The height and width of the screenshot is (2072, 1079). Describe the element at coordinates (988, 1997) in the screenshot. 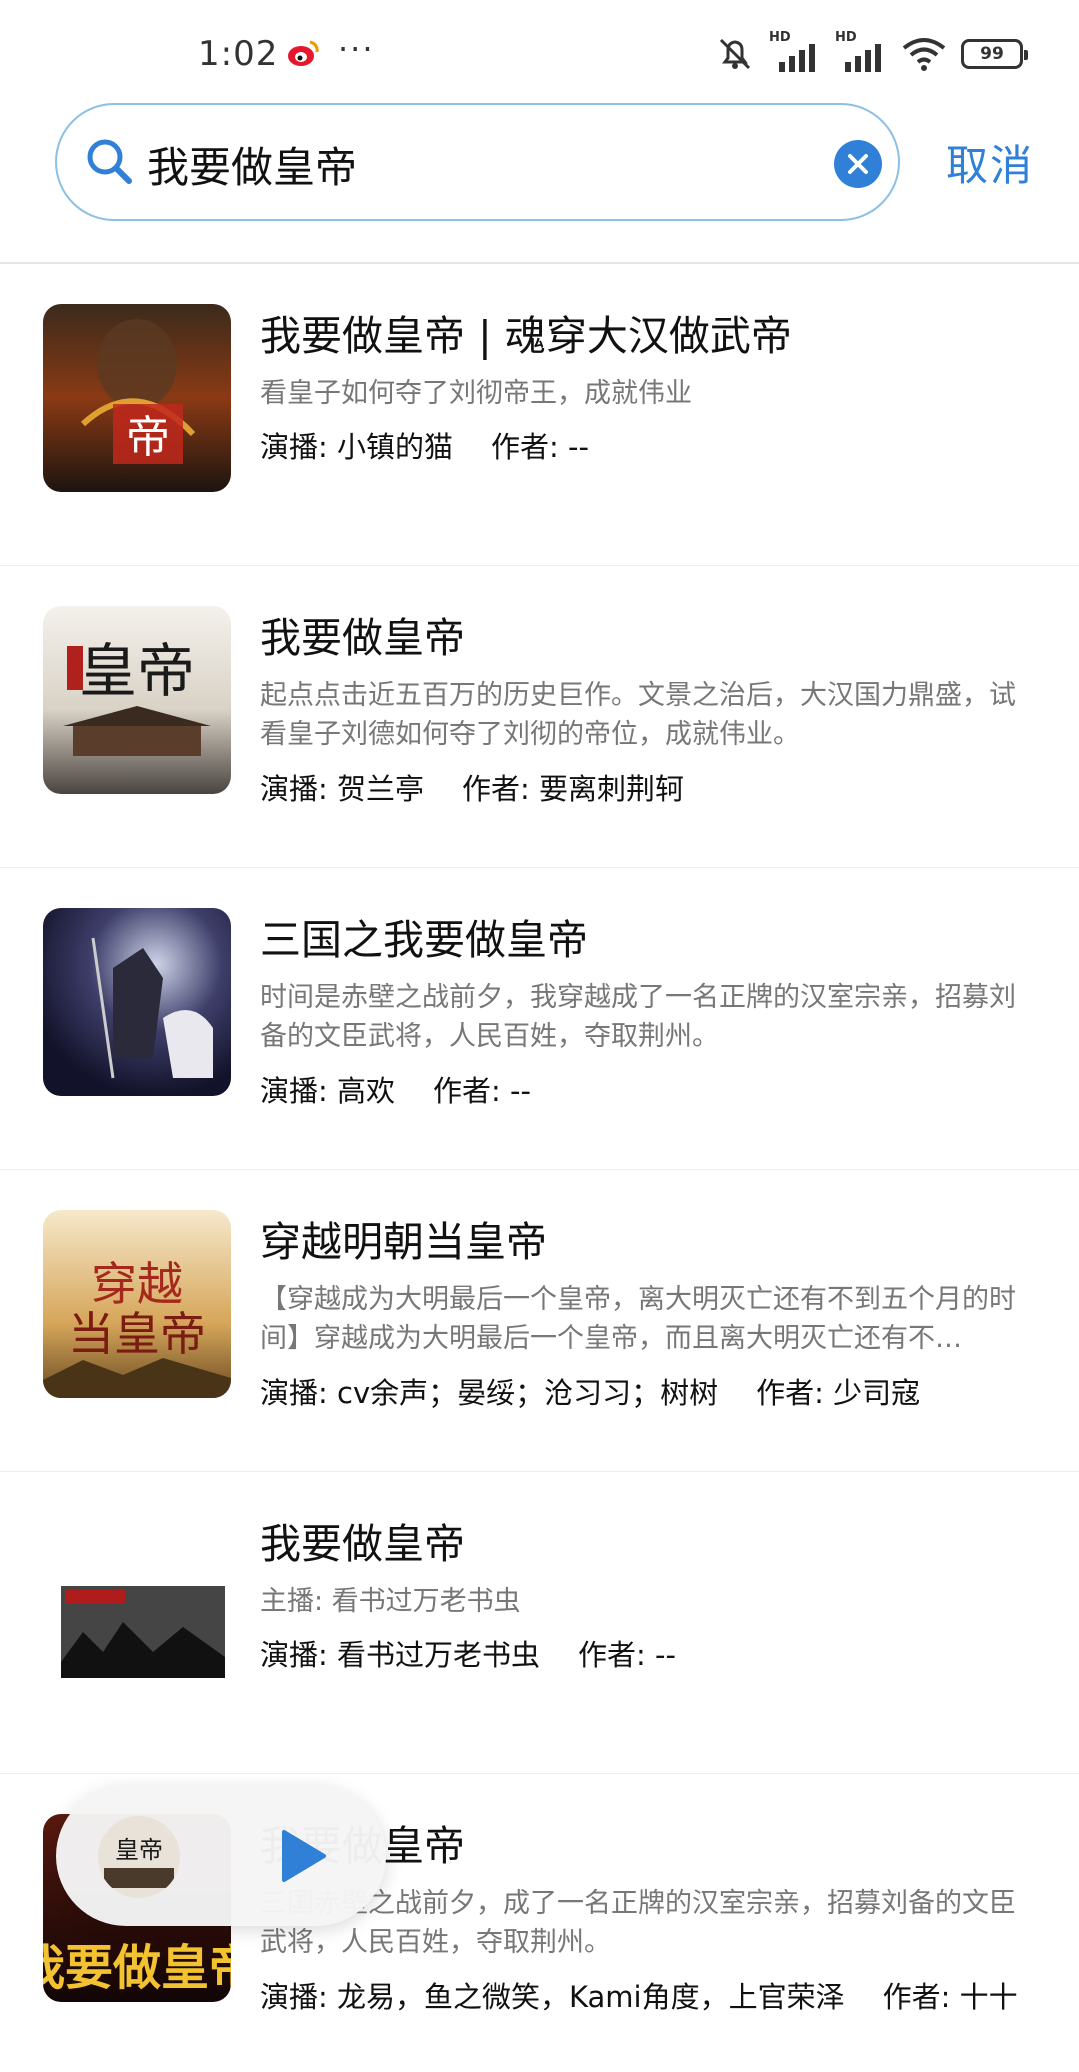

I see `author-name: 十十` at that location.